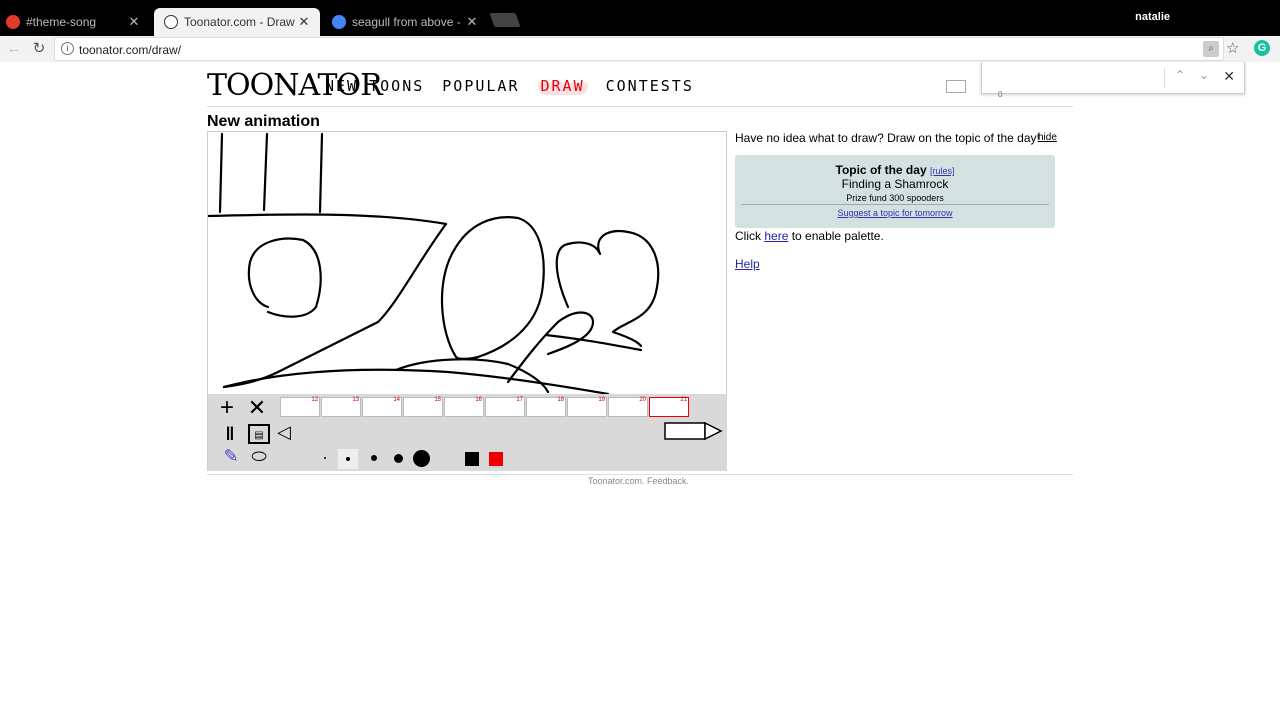 The height and width of the screenshot is (720, 1280). I want to click on frame-thumbnail: 16, so click(464, 407).